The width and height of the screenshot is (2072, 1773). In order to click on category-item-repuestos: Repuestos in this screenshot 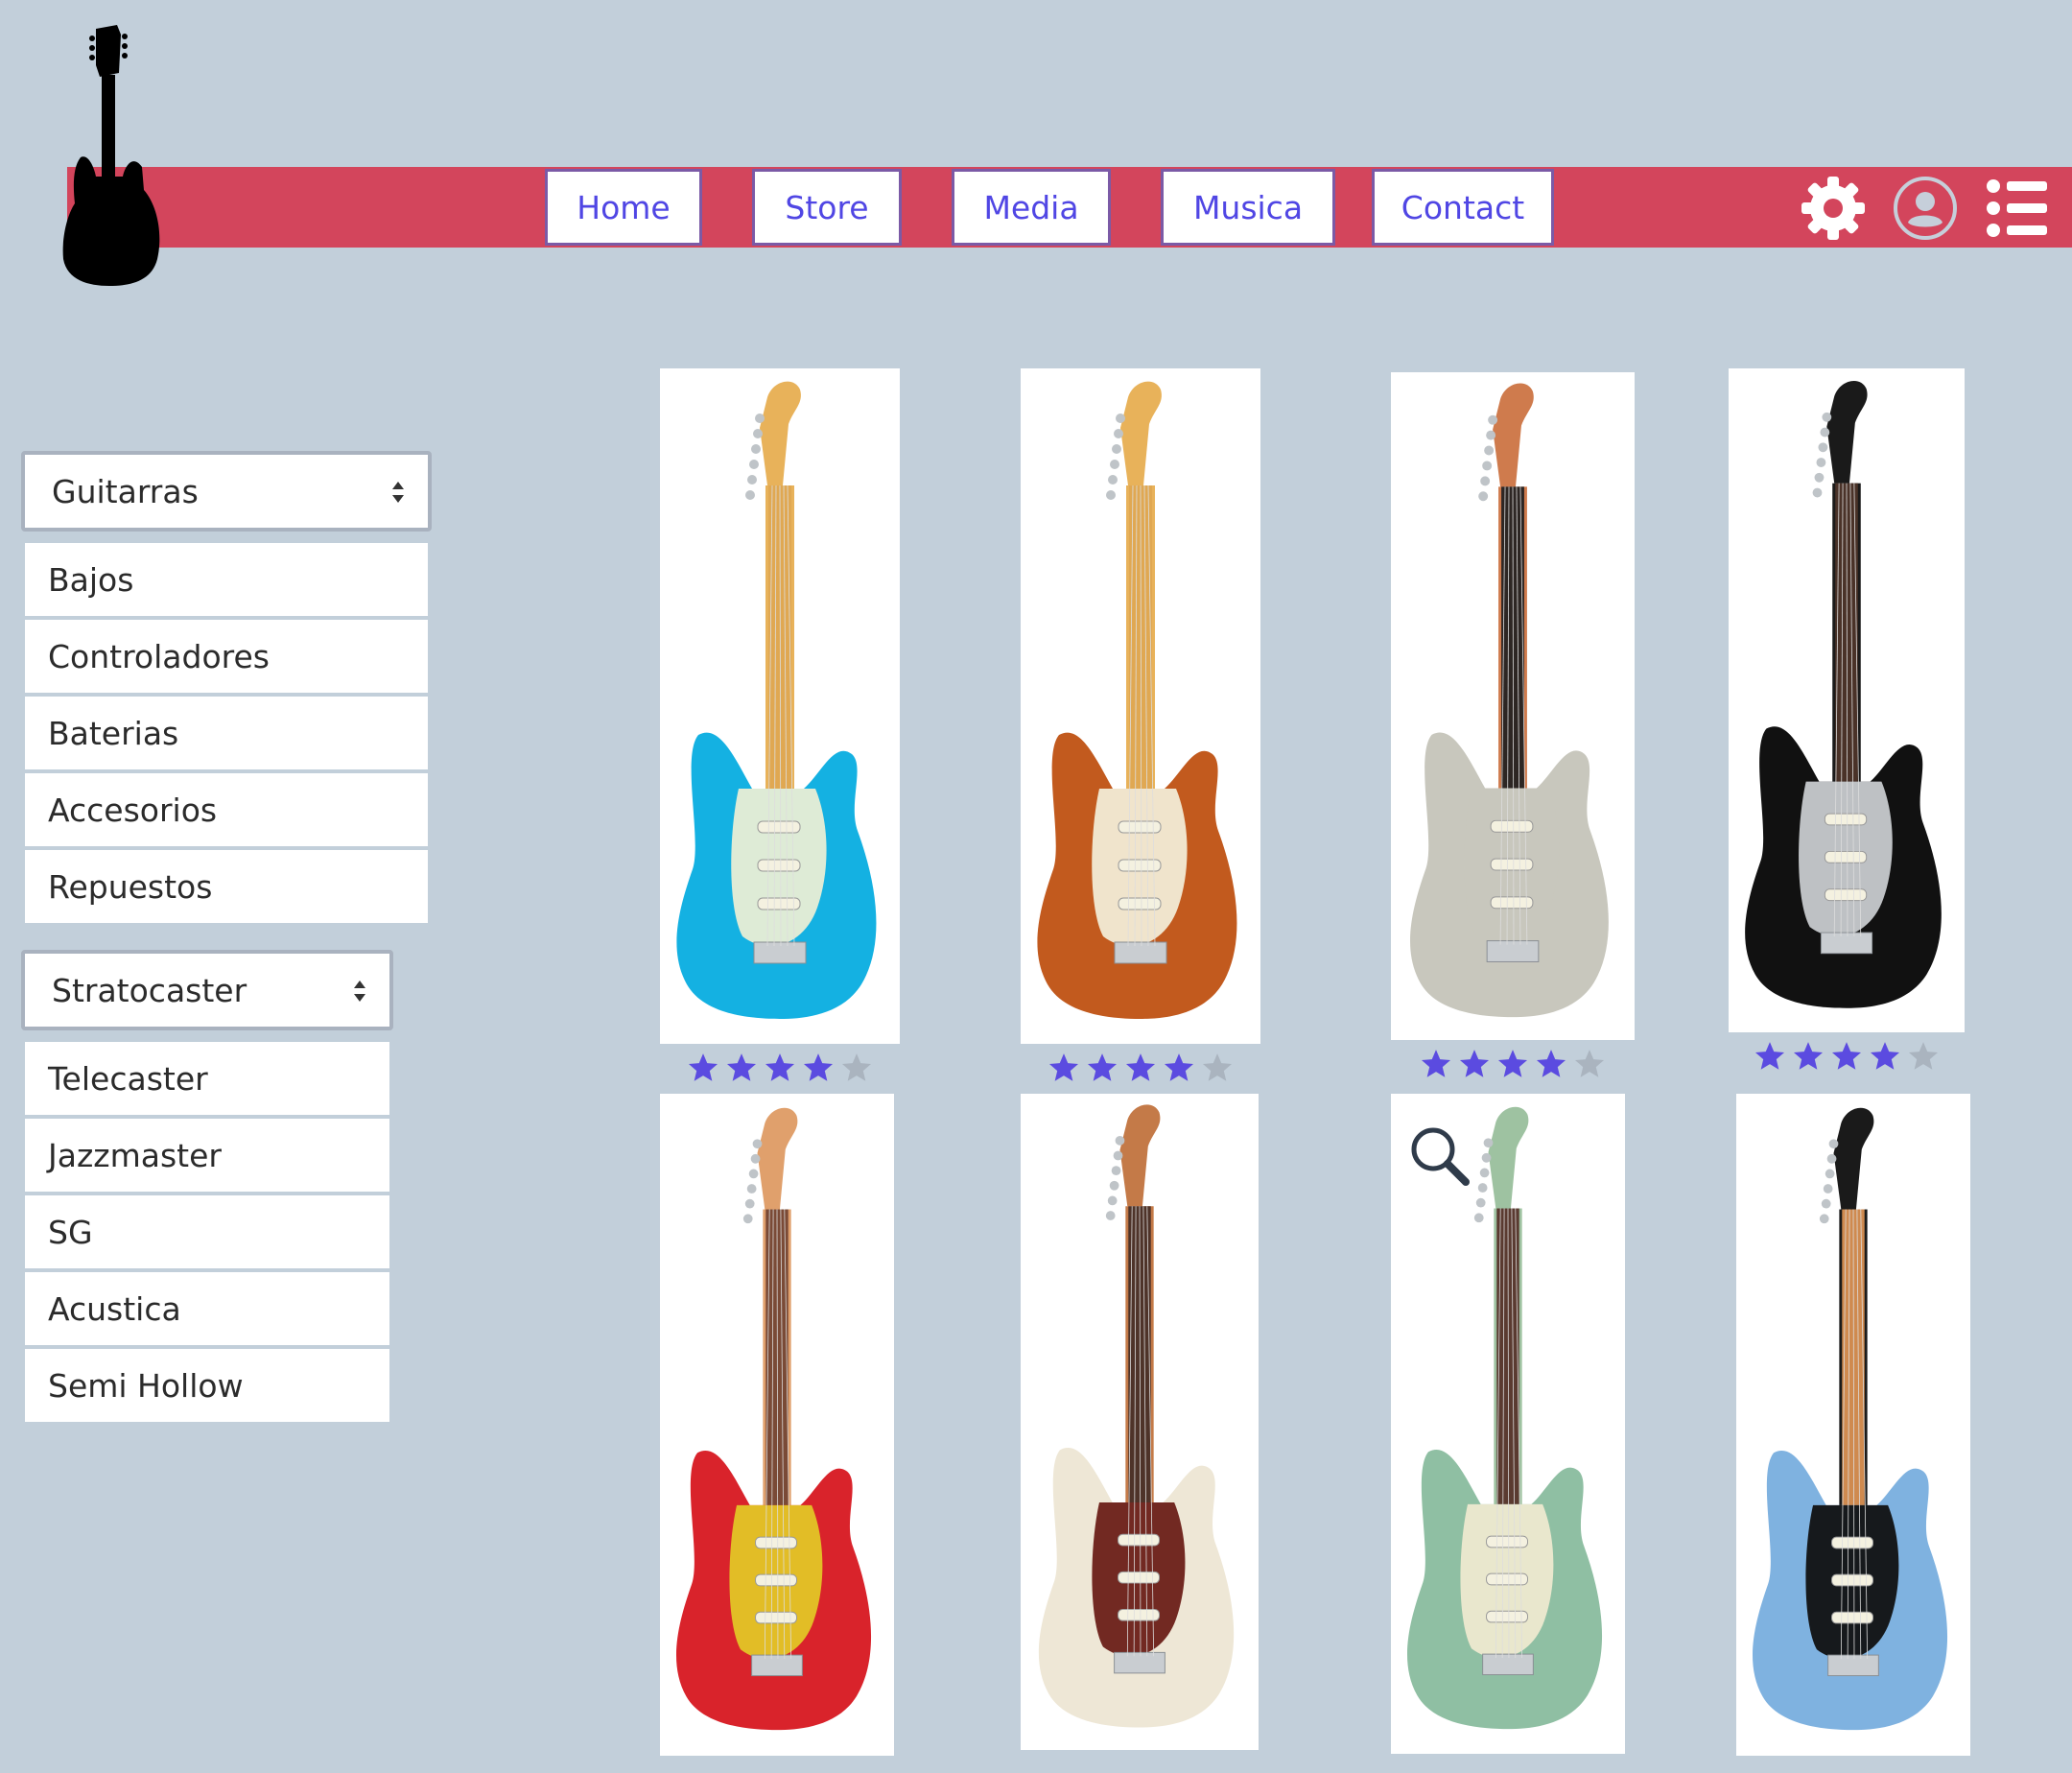, I will do `click(226, 887)`.